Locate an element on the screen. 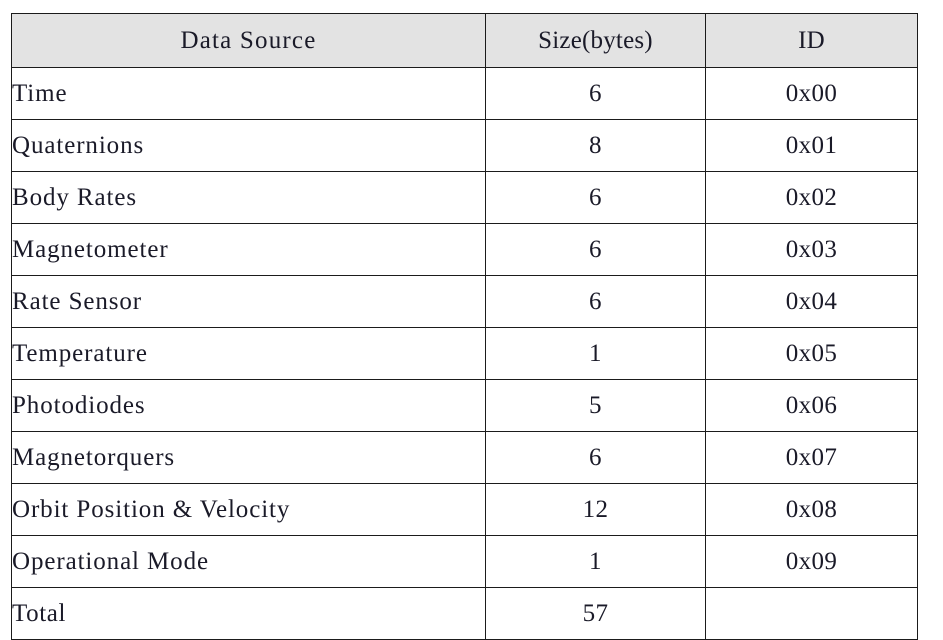 Image resolution: width=943 pixels, height=640 pixels. table-row: Orbit Position & Velocity 12 0x08 is located at coordinates (464, 509).